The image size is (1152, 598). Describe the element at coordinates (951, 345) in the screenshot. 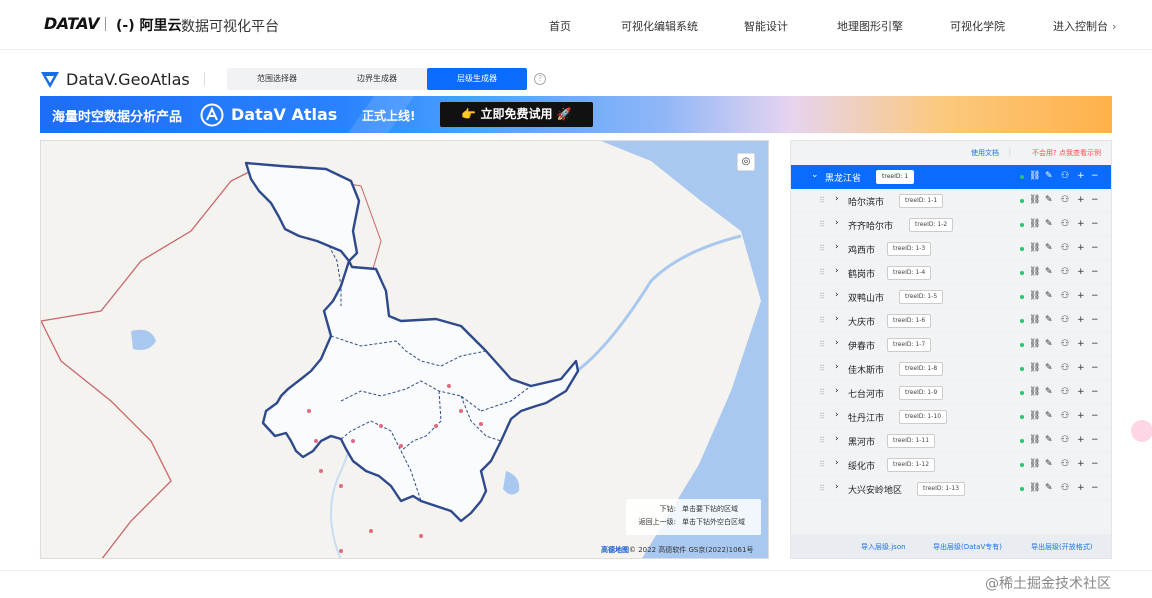

I see `tree-row: ⠿ › 伊春市 treeID: 1-7 ⛓ ✎ ⚇ + −` at that location.